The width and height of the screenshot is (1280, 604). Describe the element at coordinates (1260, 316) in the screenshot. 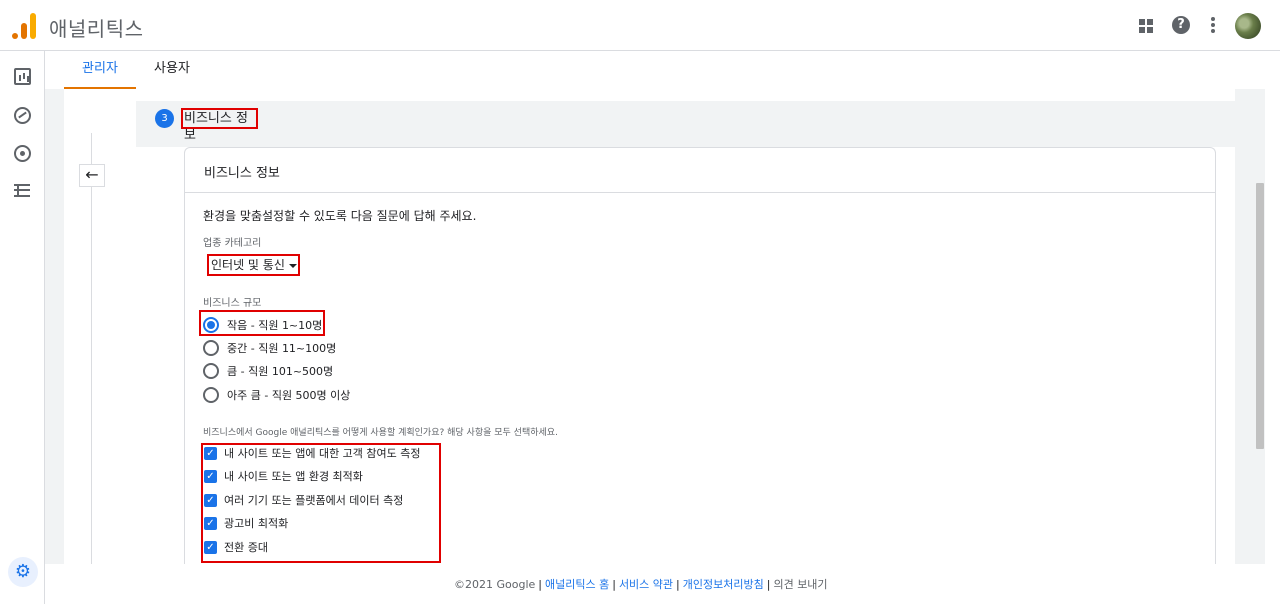

I see `scrollbar-thumb` at that location.